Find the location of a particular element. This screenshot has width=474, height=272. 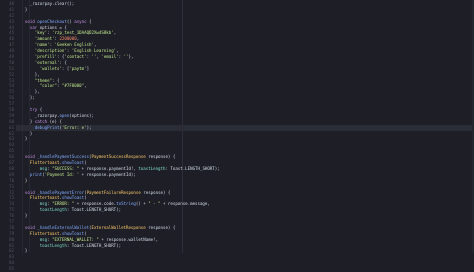

code-token: + response.paymentId); is located at coordinates (107, 174).